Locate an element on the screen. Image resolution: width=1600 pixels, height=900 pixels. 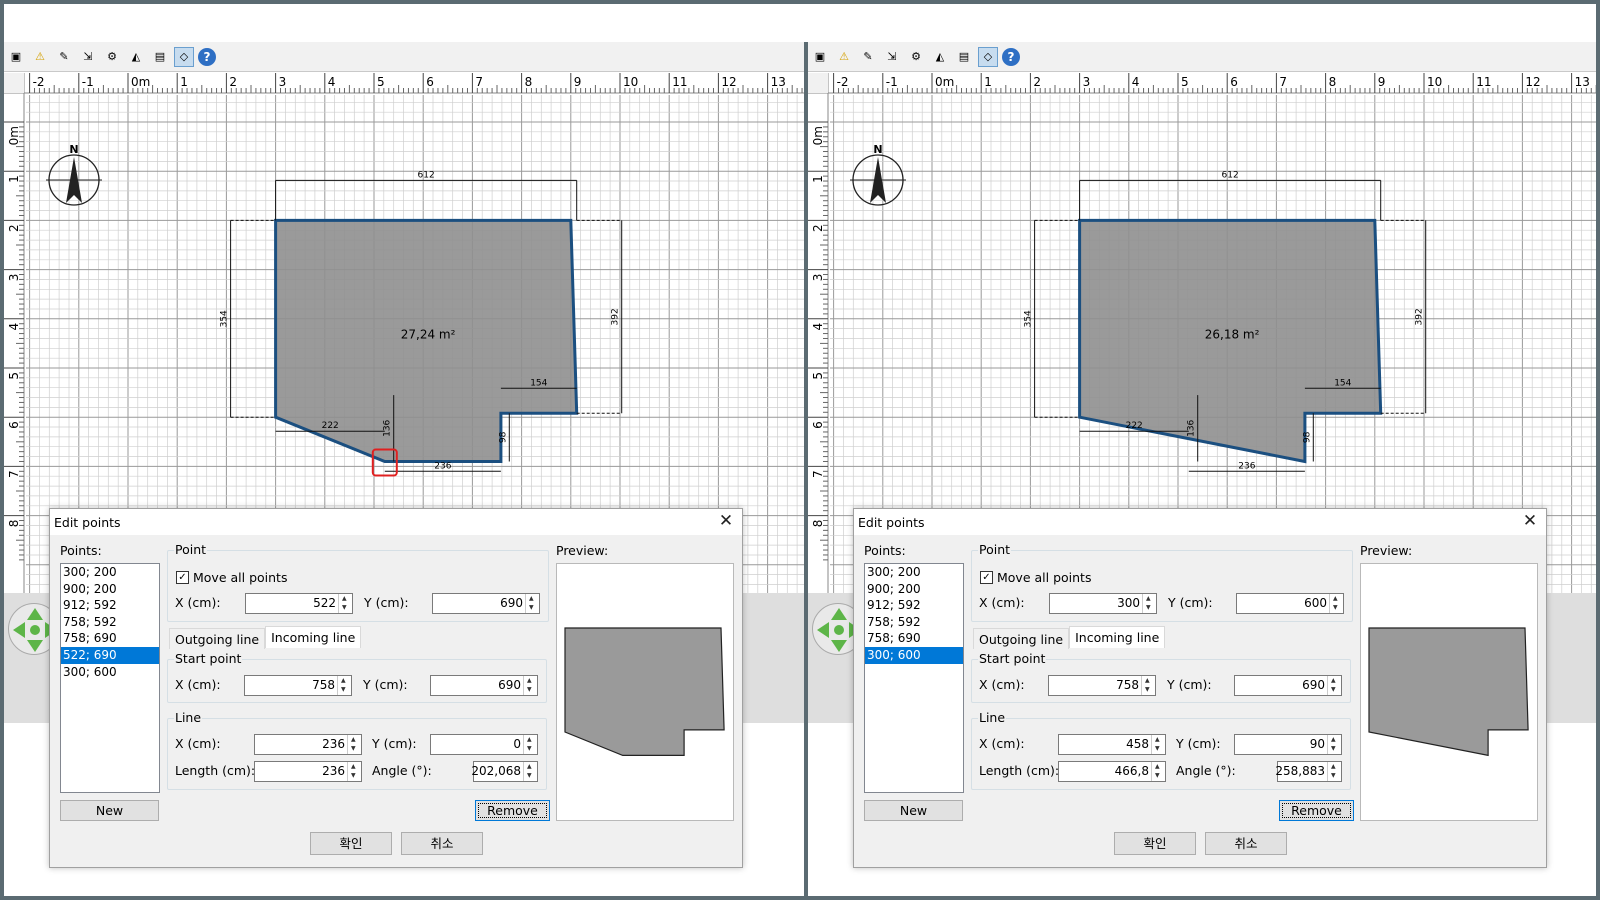
length-field: 466,8 ▲ ▼ is located at coordinates (1112, 771).